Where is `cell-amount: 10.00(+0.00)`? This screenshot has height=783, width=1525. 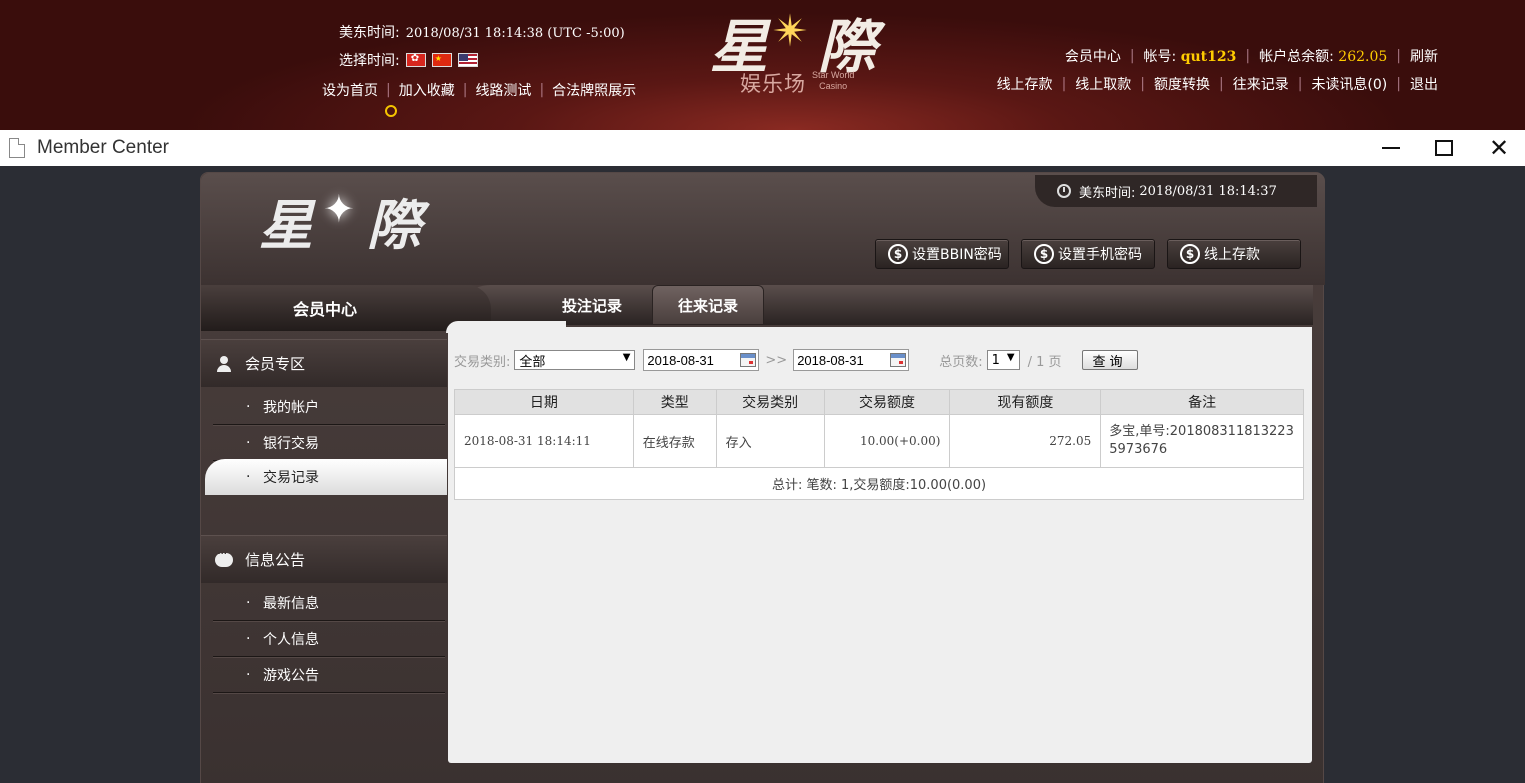
cell-amount: 10.00(+0.00) is located at coordinates (887, 441).